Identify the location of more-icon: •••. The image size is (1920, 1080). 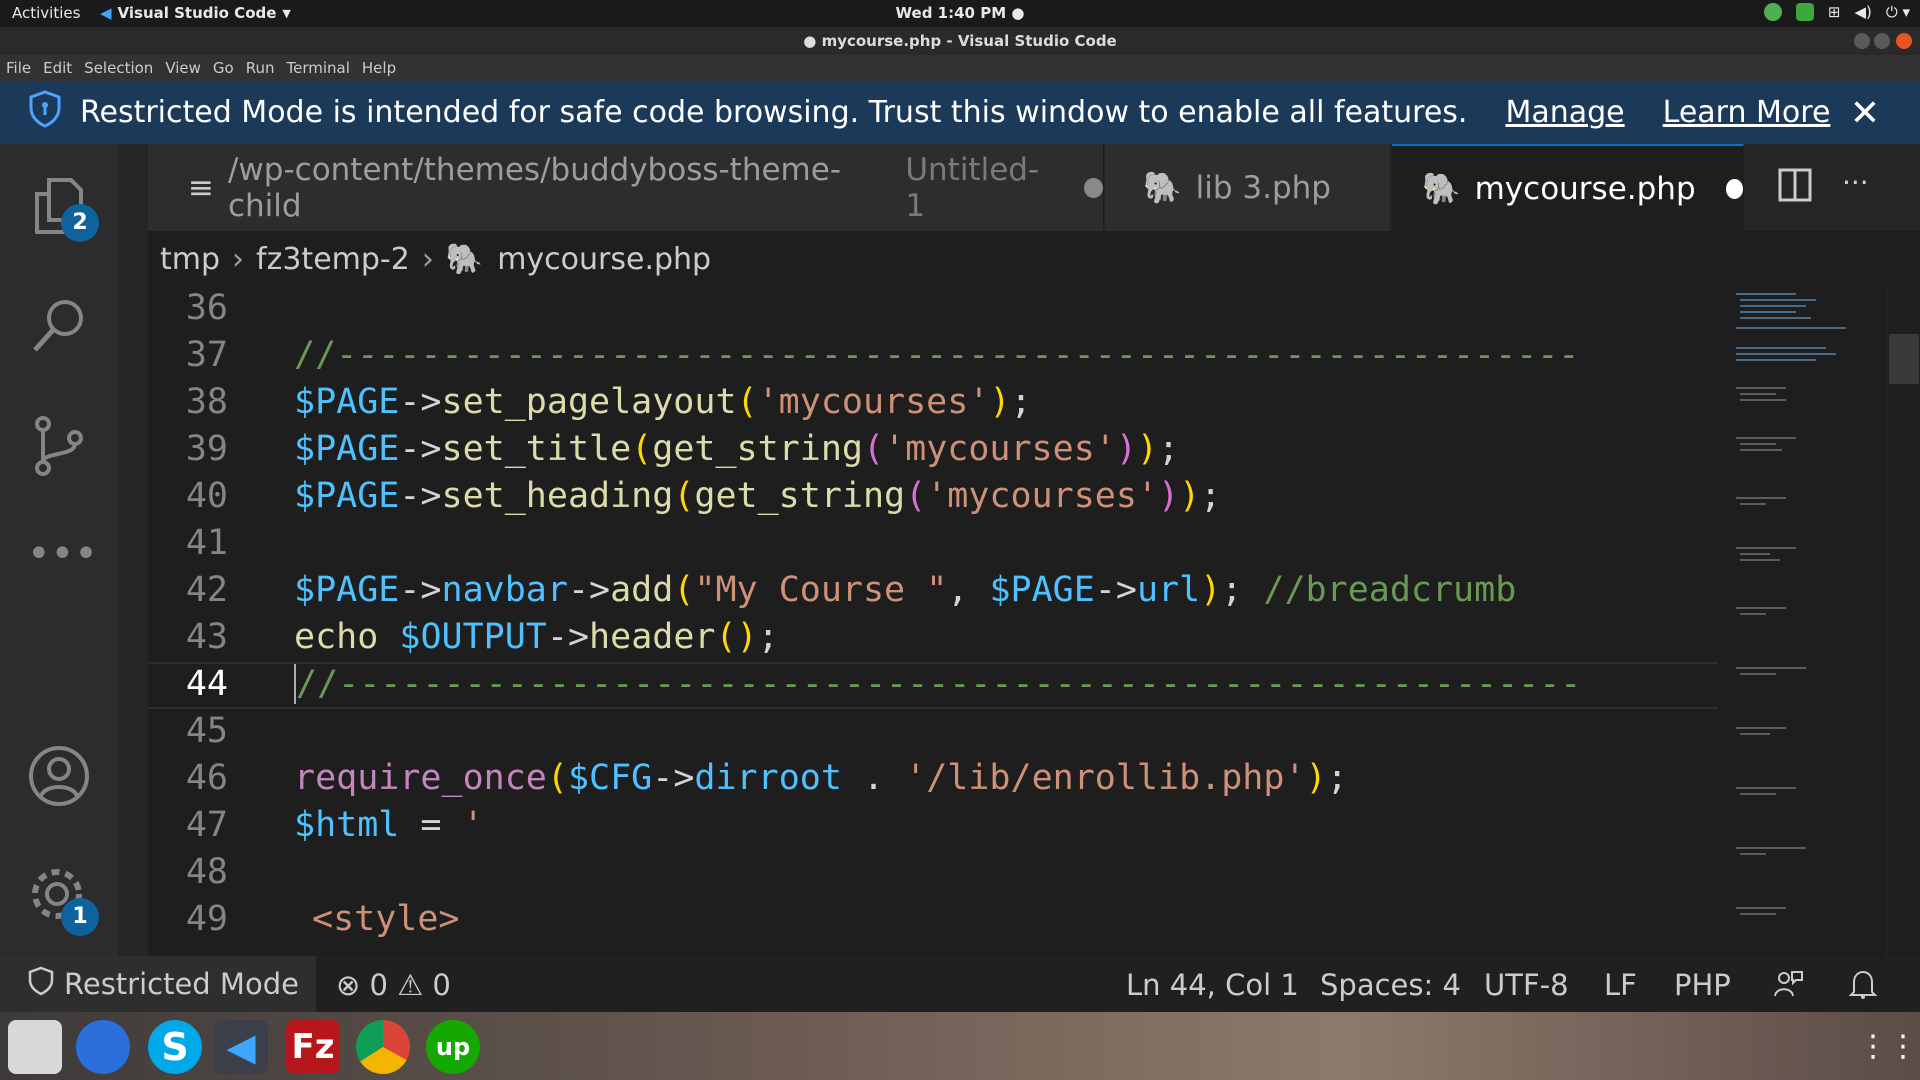
(62, 566).